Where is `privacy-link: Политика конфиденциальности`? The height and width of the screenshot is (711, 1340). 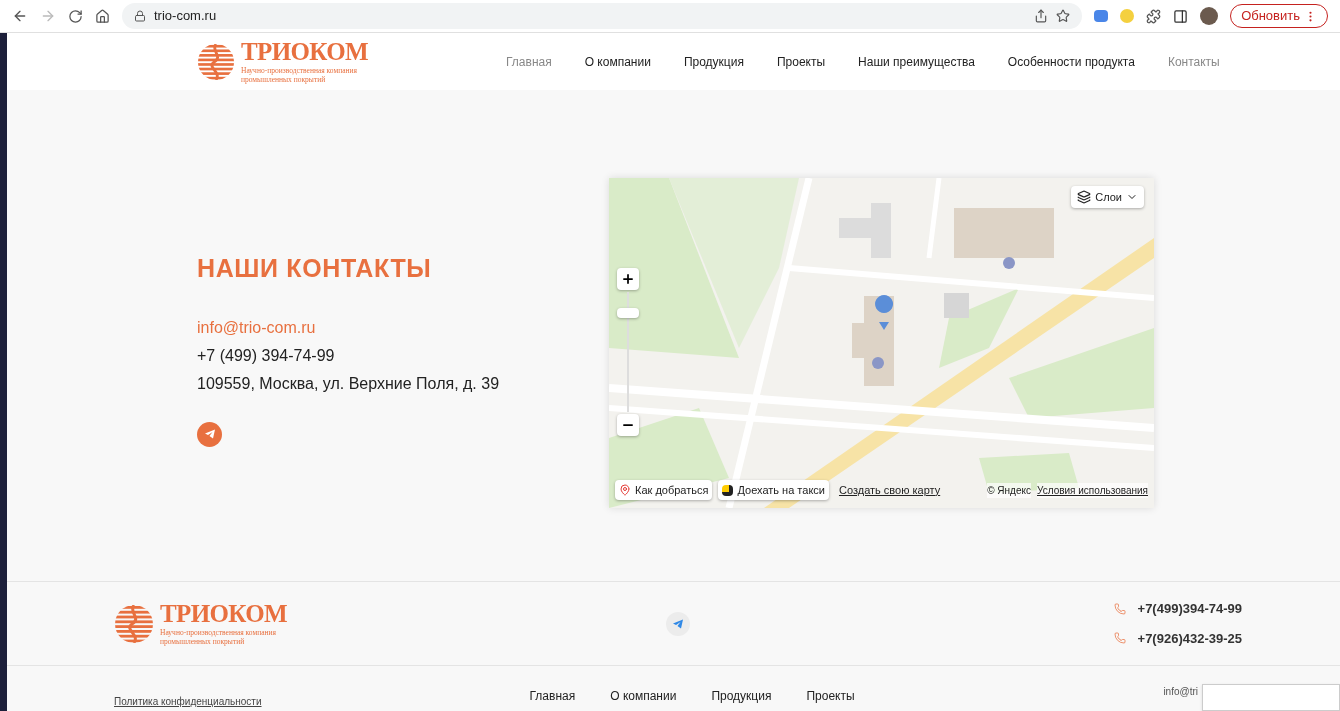
privacy-link: Политика конфиденциальности is located at coordinates (188, 701).